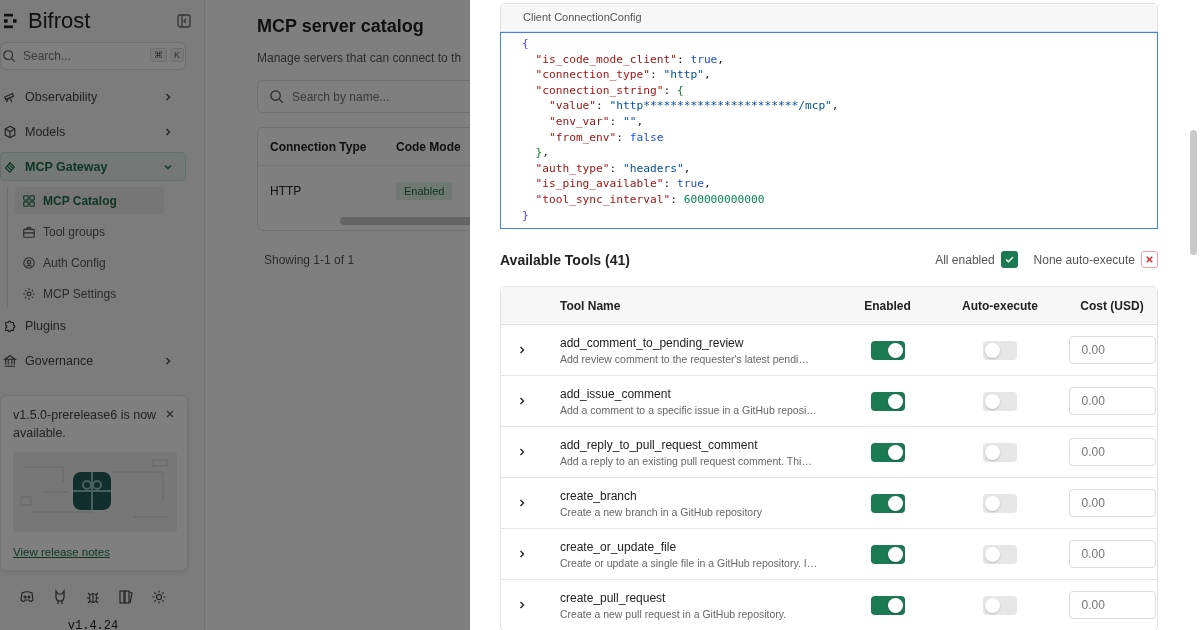 The height and width of the screenshot is (630, 1200). I want to click on config-title: Client ConnectionConfig, so click(829, 18).